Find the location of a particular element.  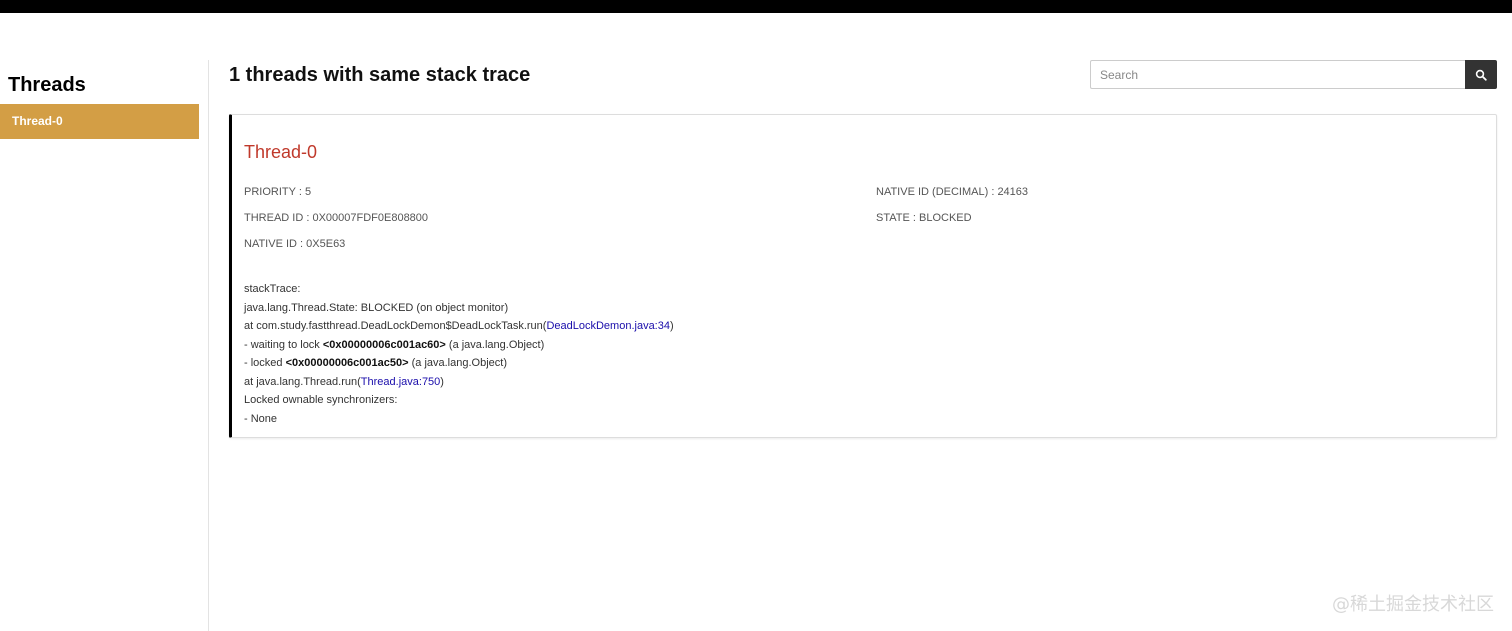

stack-frame: at java.lang.Thread.run(Thread.java:750) is located at coordinates (459, 382).